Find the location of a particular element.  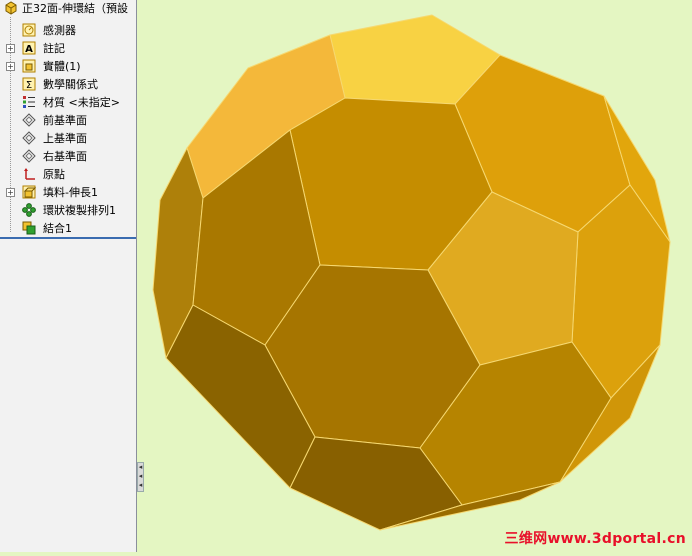

tree-item-right-plane: 右基準面 is located at coordinates (68, 156).